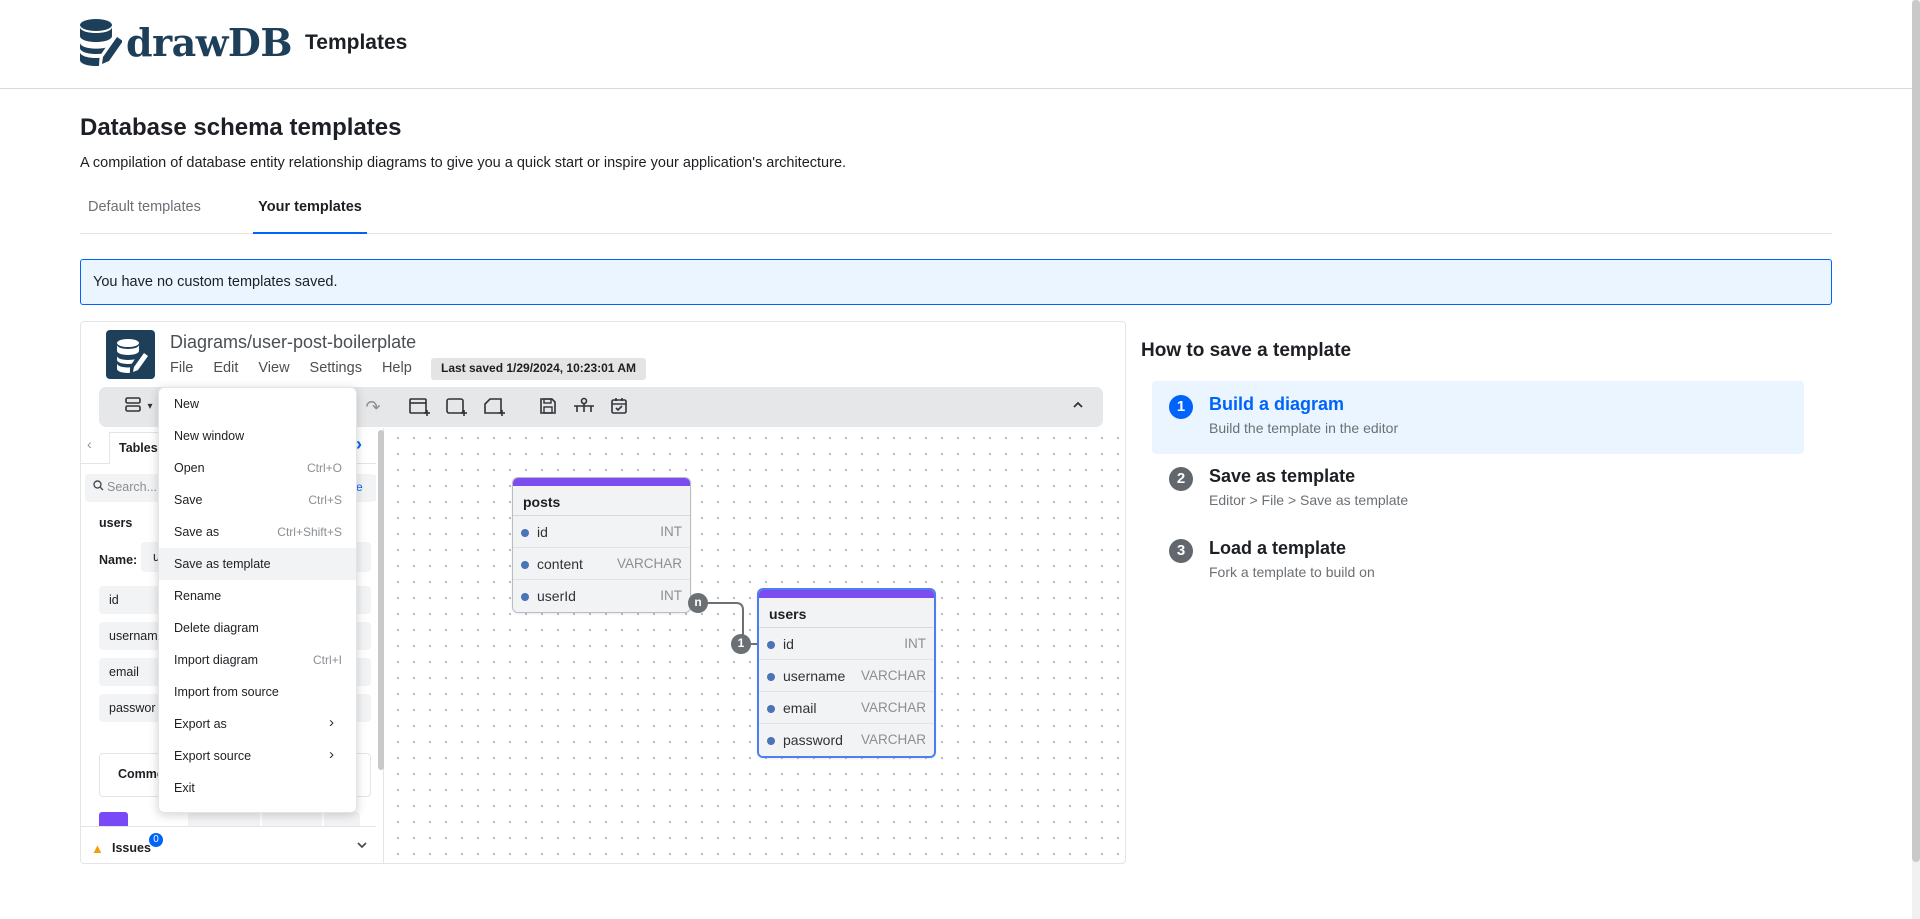  I want to click on brand-logo: drawDB, so click(185, 42).